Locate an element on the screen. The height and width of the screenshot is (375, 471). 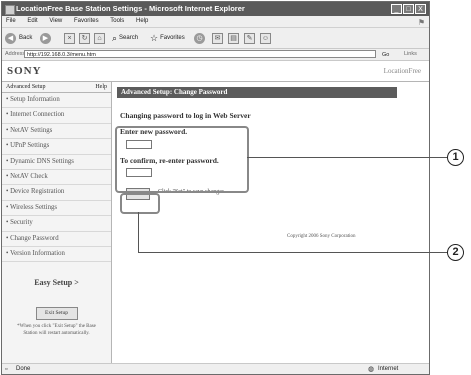
windows-flag-icon: ⚑ is located at coordinates (421, 22).